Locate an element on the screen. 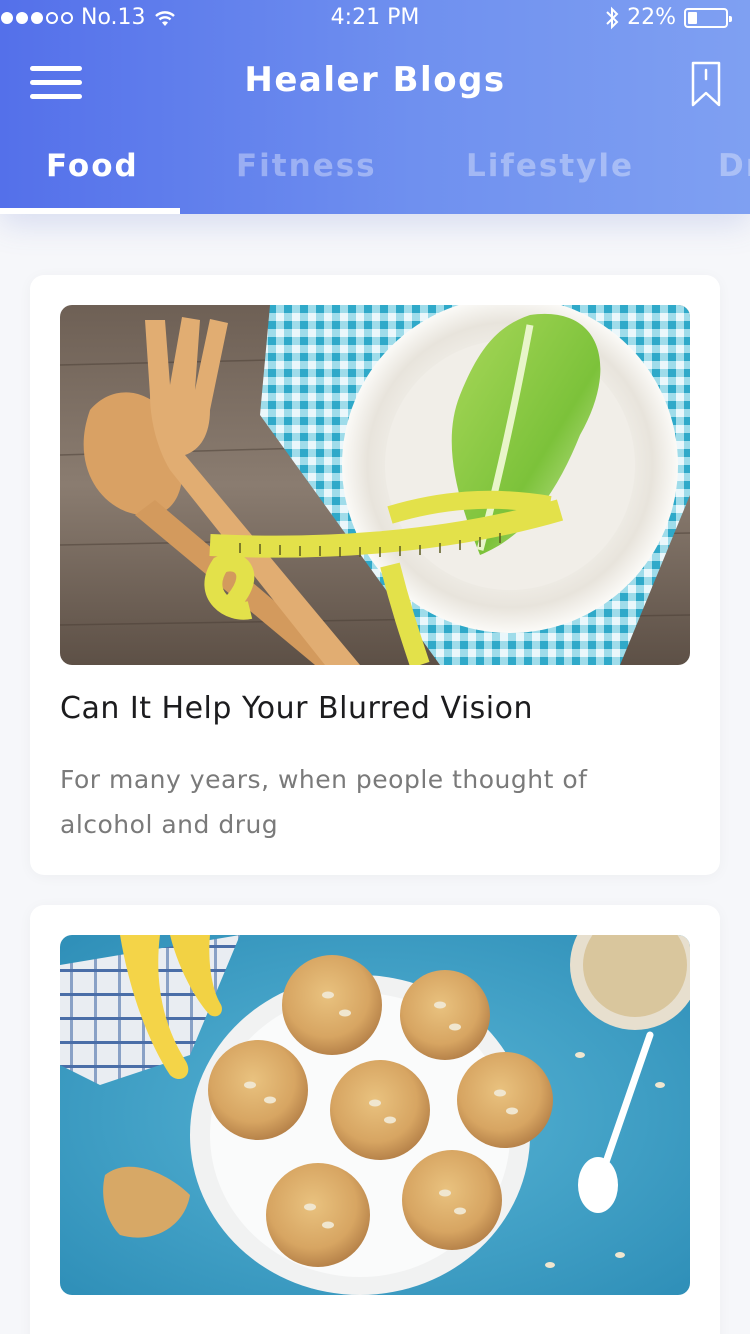 Image resolution: width=750 pixels, height=1334 pixels. tab-fitness: Fitness is located at coordinates (306, 166).